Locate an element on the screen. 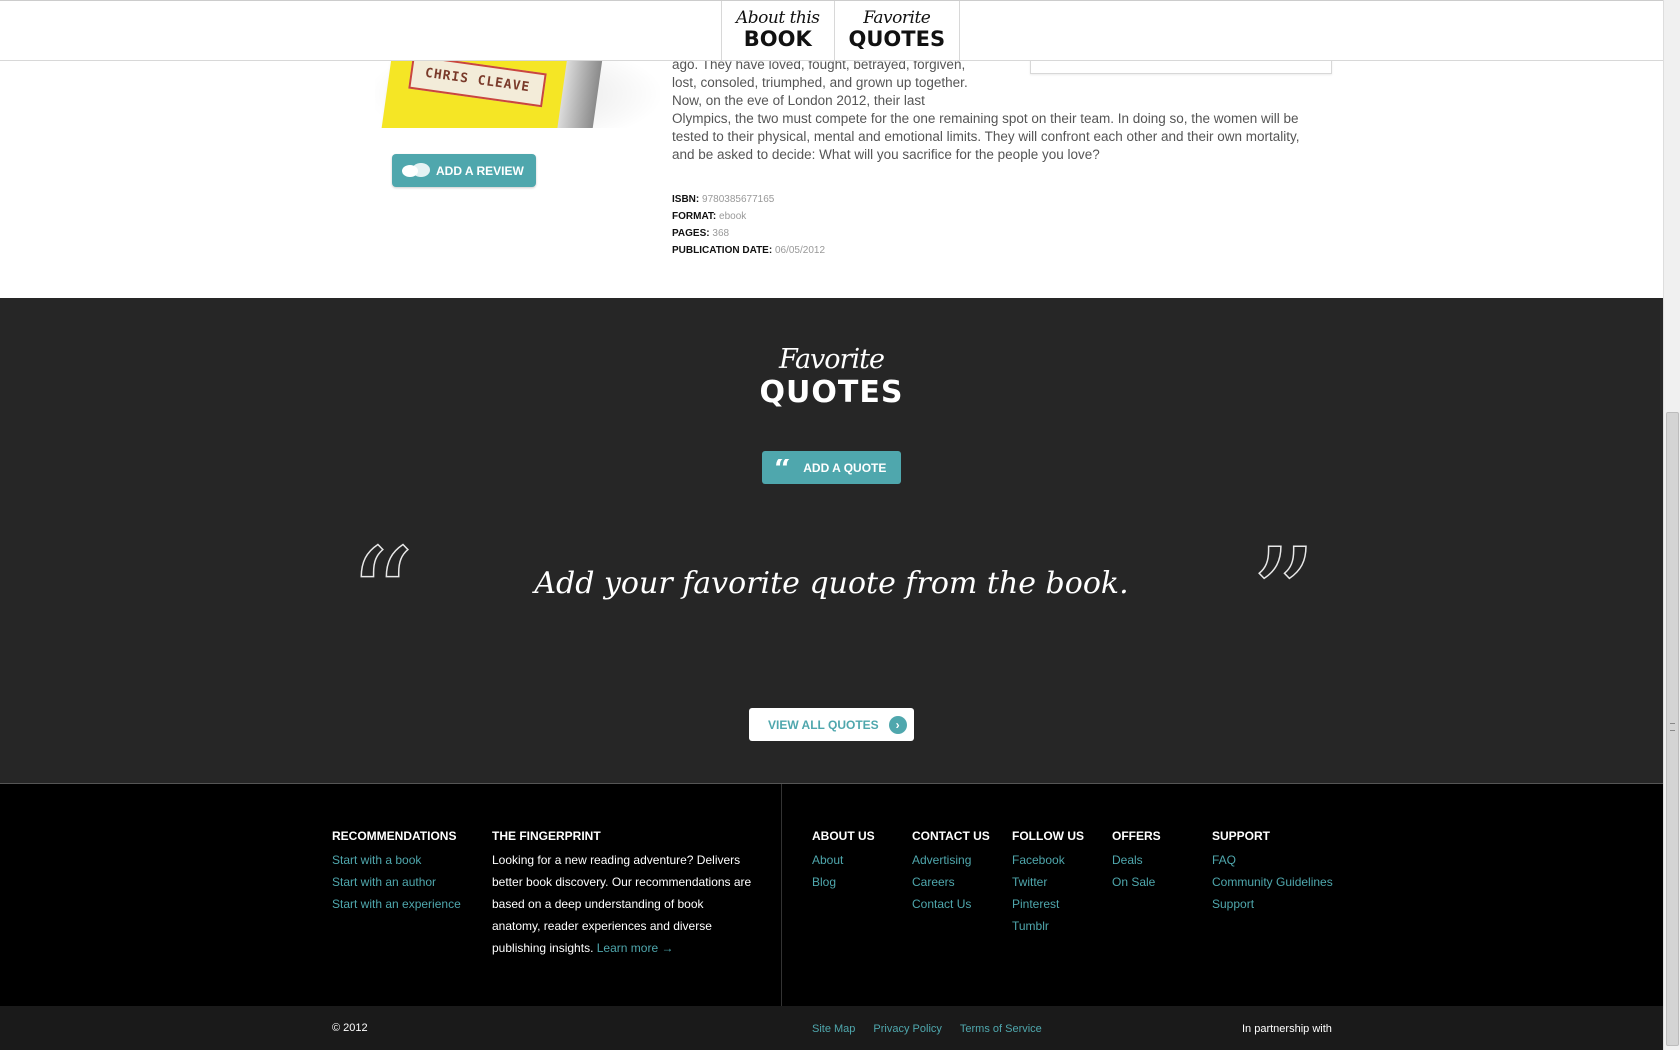 The height and width of the screenshot is (1050, 1680). footer-link-blog: Blog is located at coordinates (843, 882).